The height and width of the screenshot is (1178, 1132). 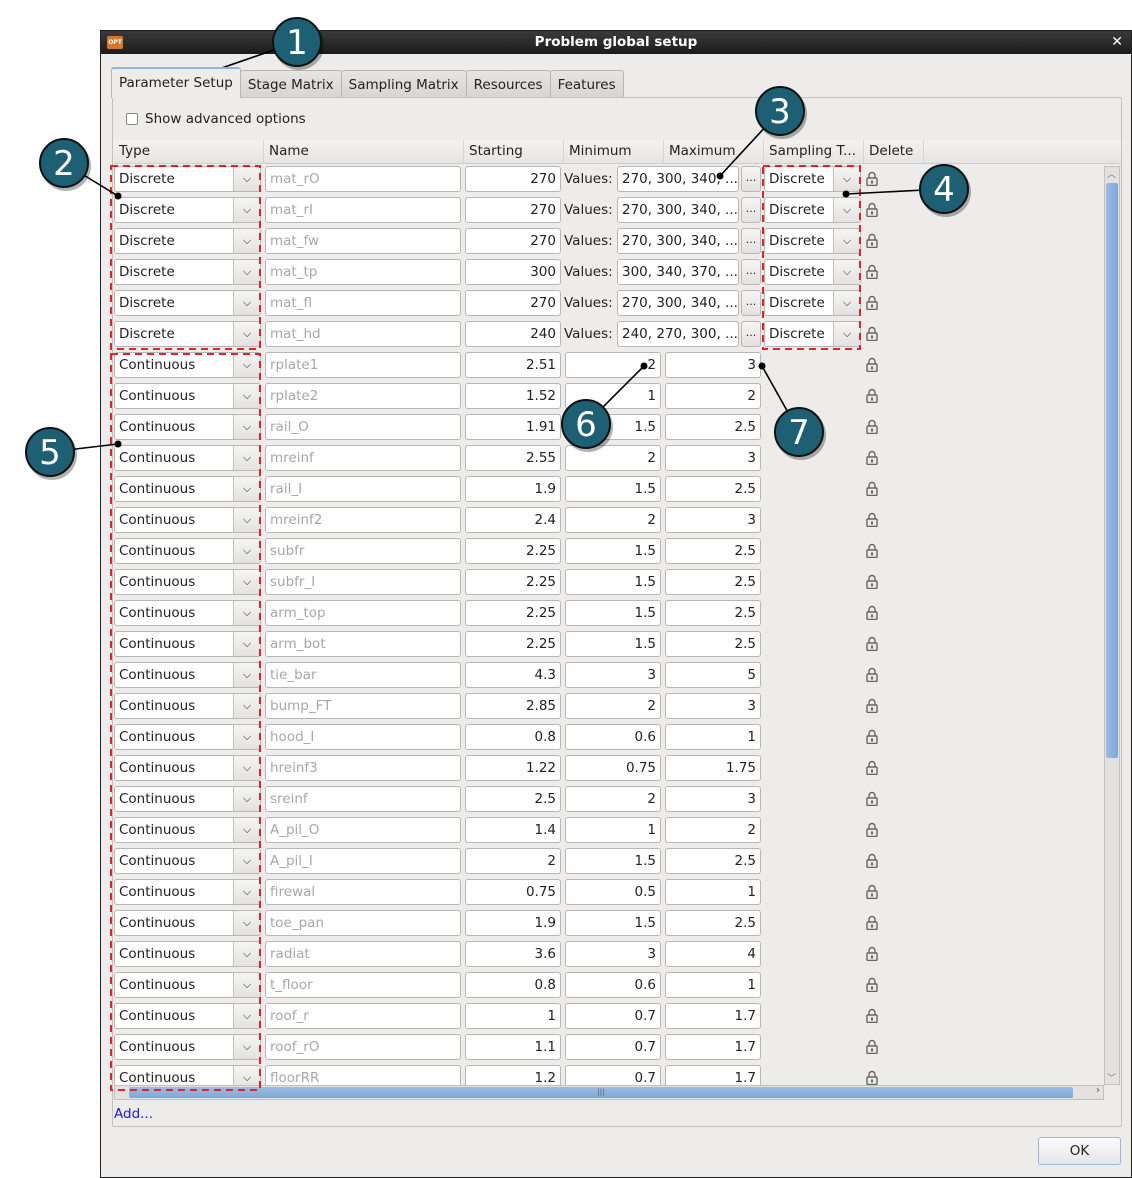 I want to click on callout-number: 7, so click(x=799, y=433).